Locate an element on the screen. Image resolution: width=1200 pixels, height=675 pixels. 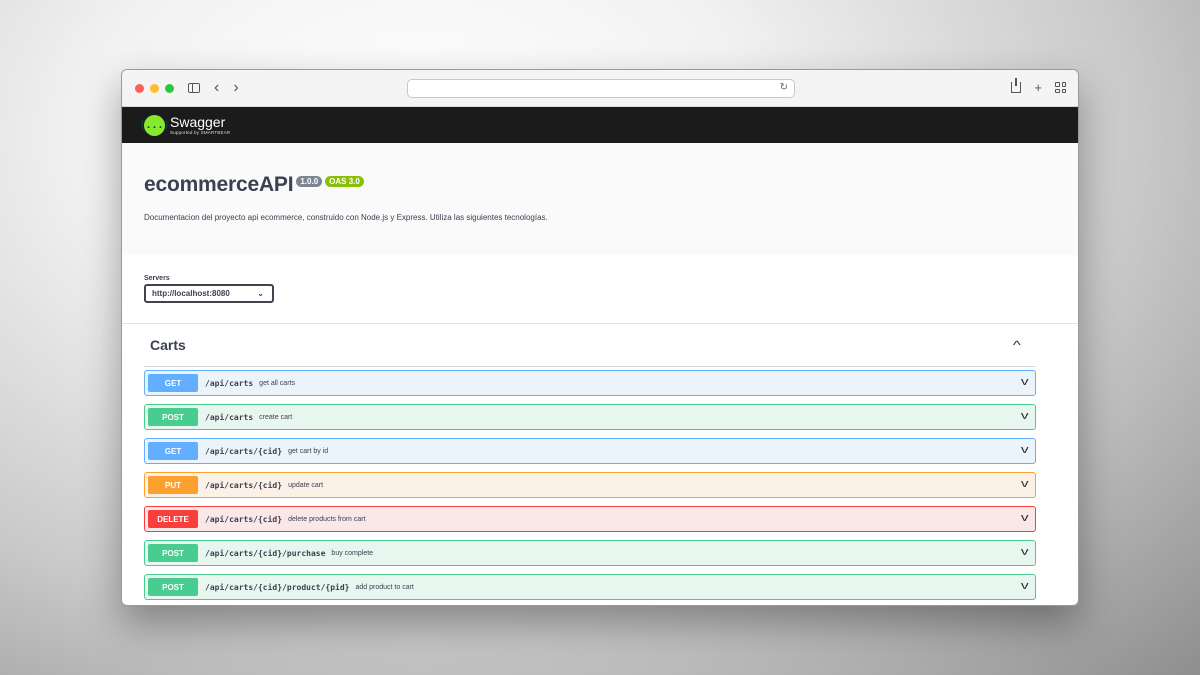
oas-badge: OAS 3.0 is located at coordinates (344, 181).